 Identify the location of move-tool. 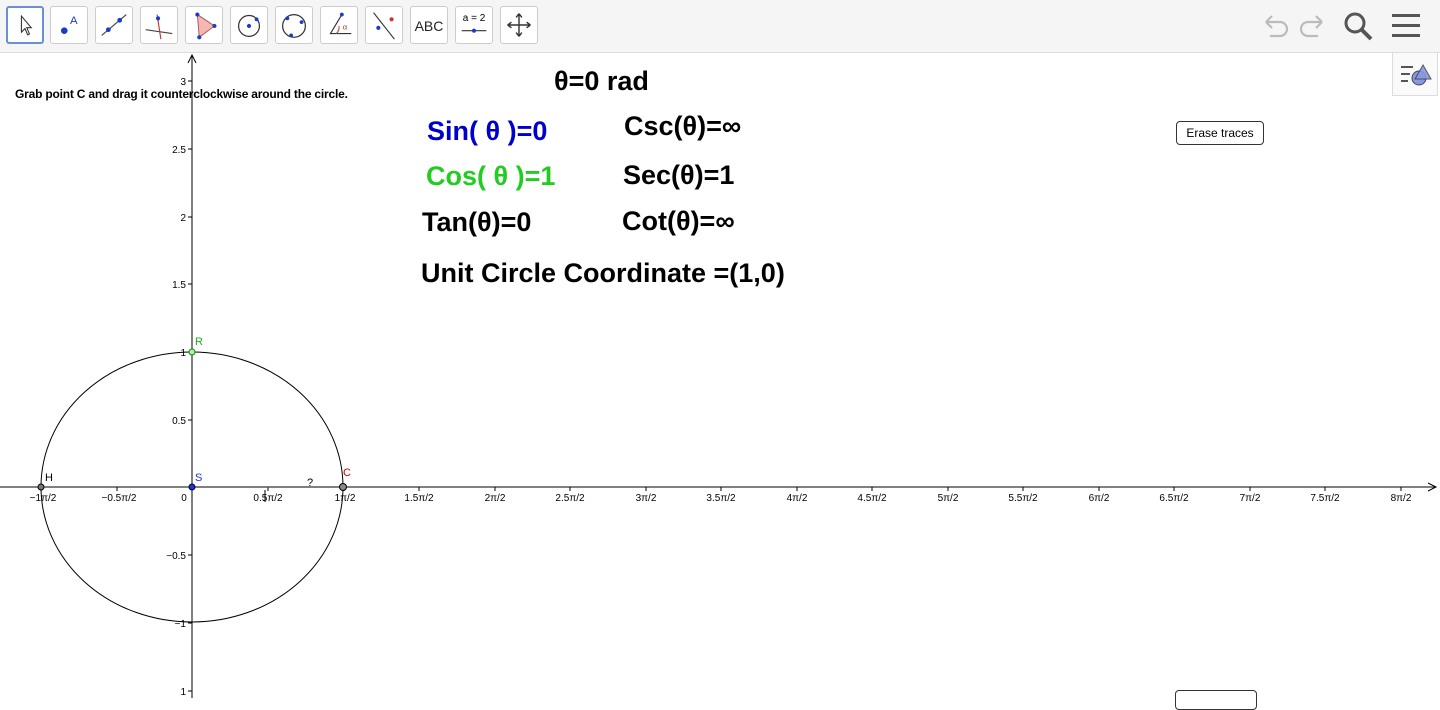
(25, 25).